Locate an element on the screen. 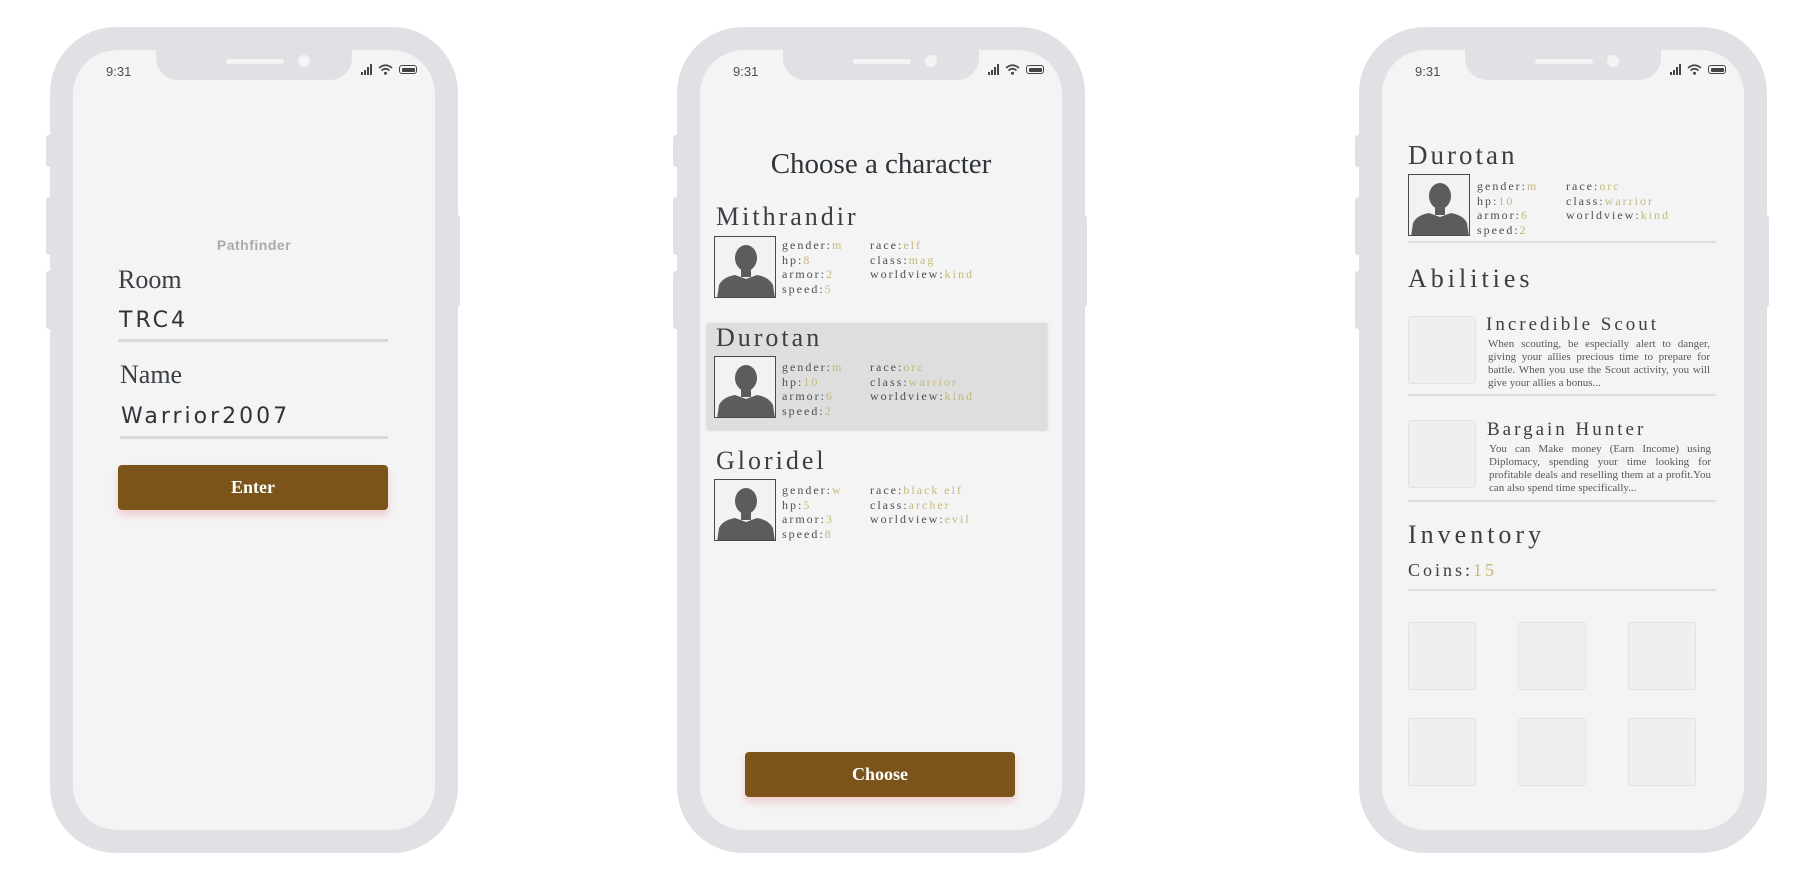 The width and height of the screenshot is (1811, 875). stat-label: hp: is located at coordinates (1488, 200).